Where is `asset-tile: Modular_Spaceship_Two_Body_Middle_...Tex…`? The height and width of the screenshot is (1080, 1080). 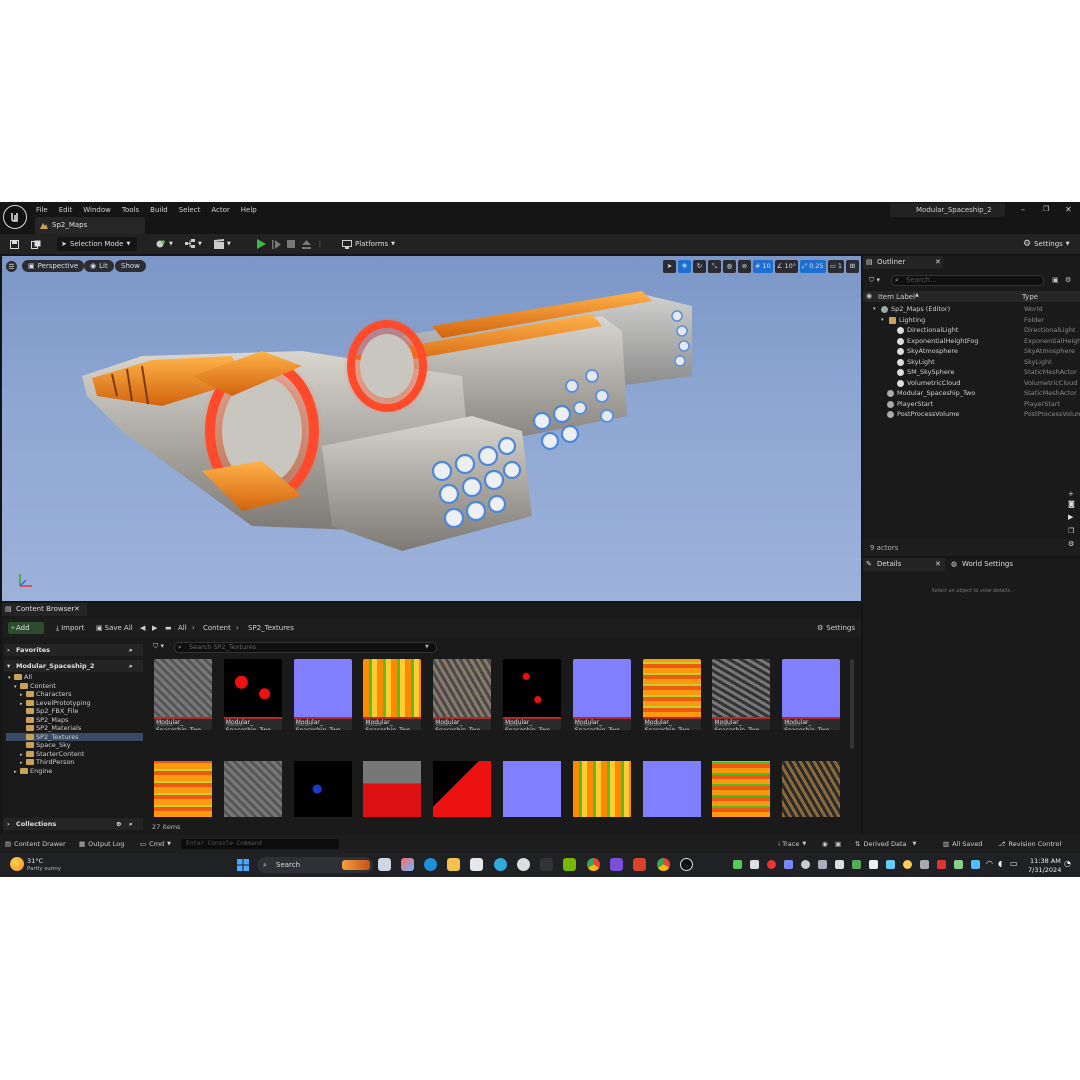
asset-tile: Modular_Spaceship_Two_Body_Middle_...Tex… is located at coordinates (671, 694).